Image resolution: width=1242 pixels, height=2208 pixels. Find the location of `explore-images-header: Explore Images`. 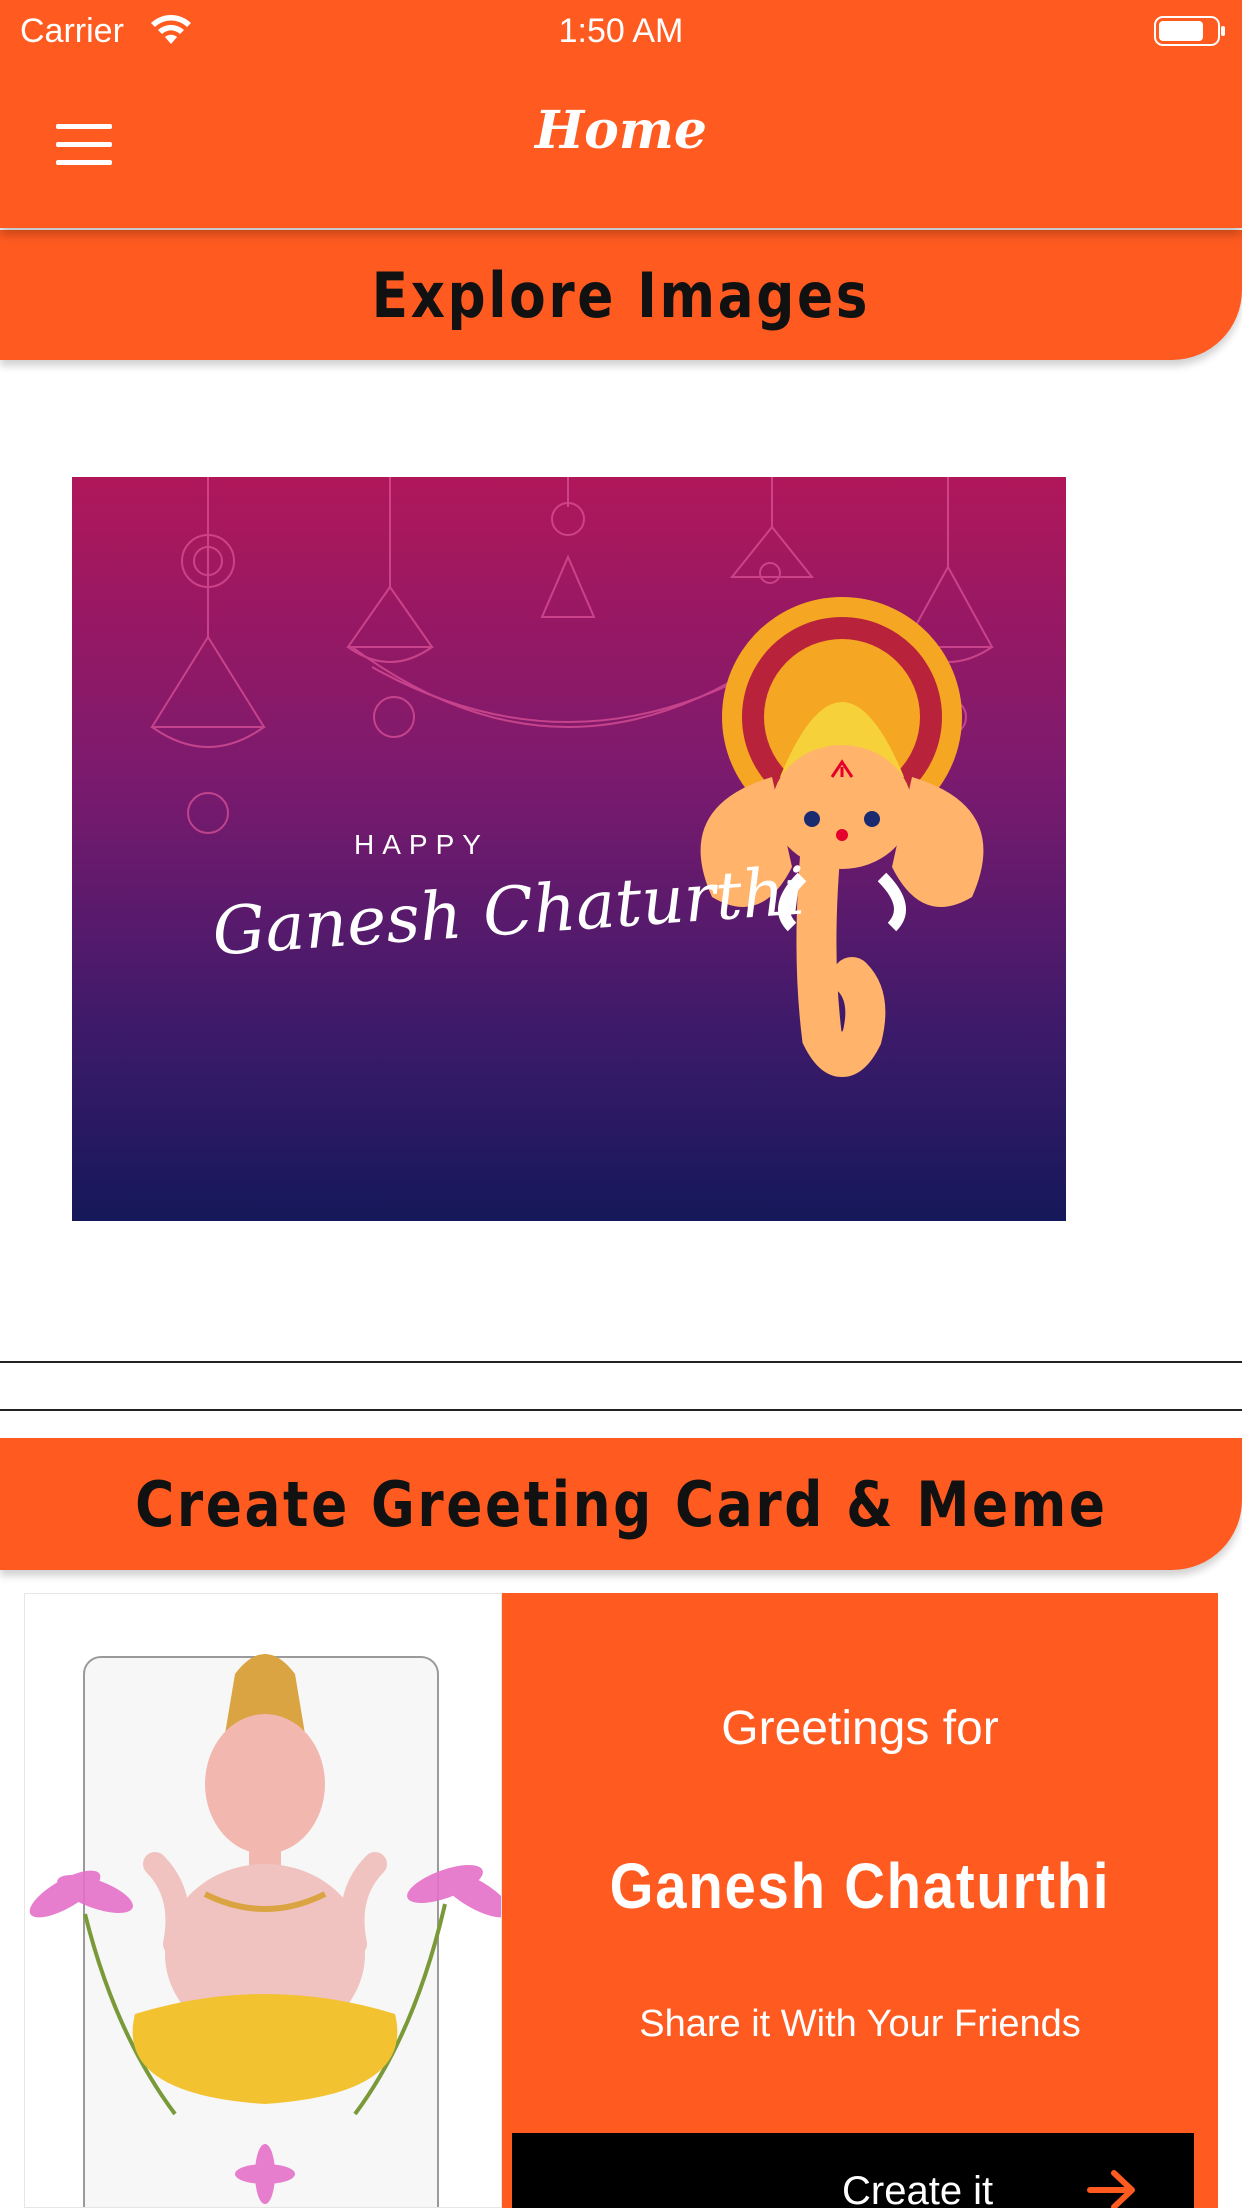

explore-images-header: Explore Images is located at coordinates (621, 295).